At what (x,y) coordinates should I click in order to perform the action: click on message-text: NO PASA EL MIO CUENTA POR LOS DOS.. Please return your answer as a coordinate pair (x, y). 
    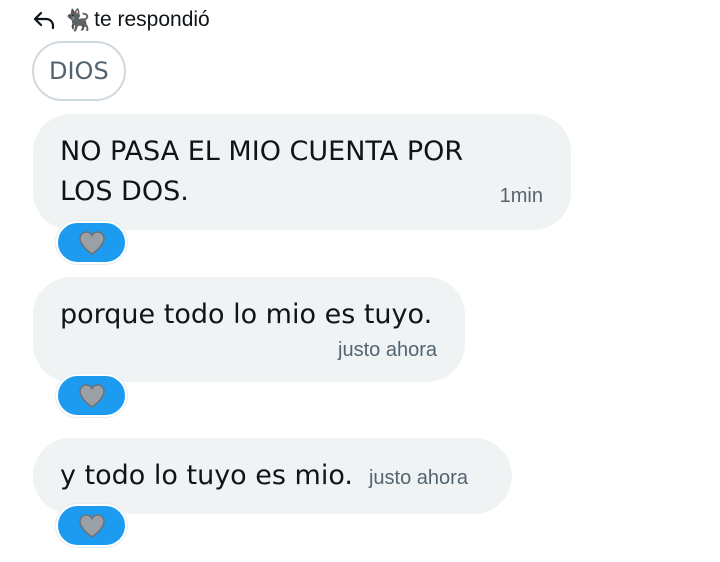
    Looking at the image, I should click on (262, 171).